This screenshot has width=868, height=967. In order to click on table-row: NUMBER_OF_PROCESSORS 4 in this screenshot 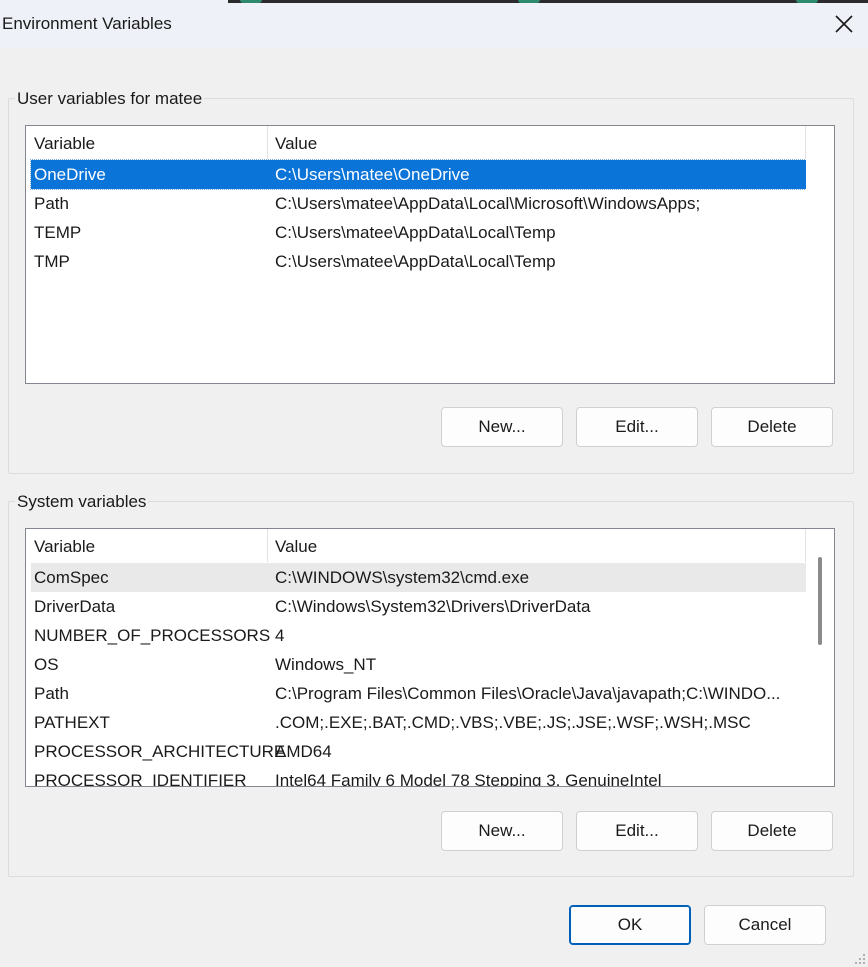, I will do `click(418, 635)`.